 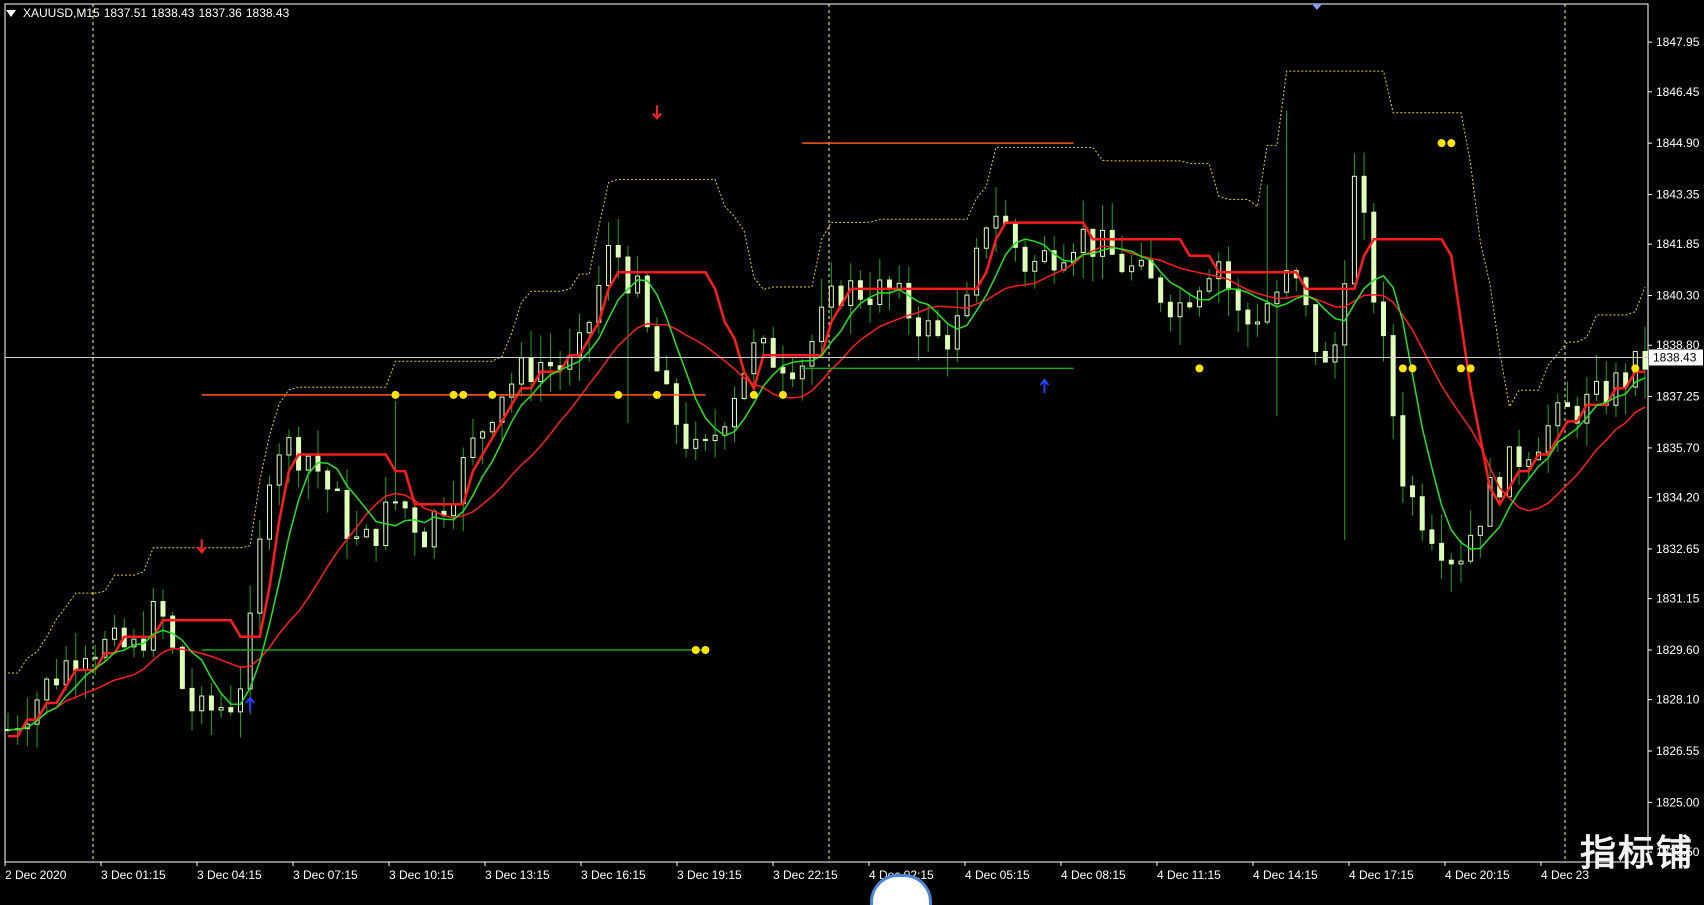 What do you see at coordinates (36, 875) in the screenshot?
I see `x-tick-label: 2 Dec 2020` at bounding box center [36, 875].